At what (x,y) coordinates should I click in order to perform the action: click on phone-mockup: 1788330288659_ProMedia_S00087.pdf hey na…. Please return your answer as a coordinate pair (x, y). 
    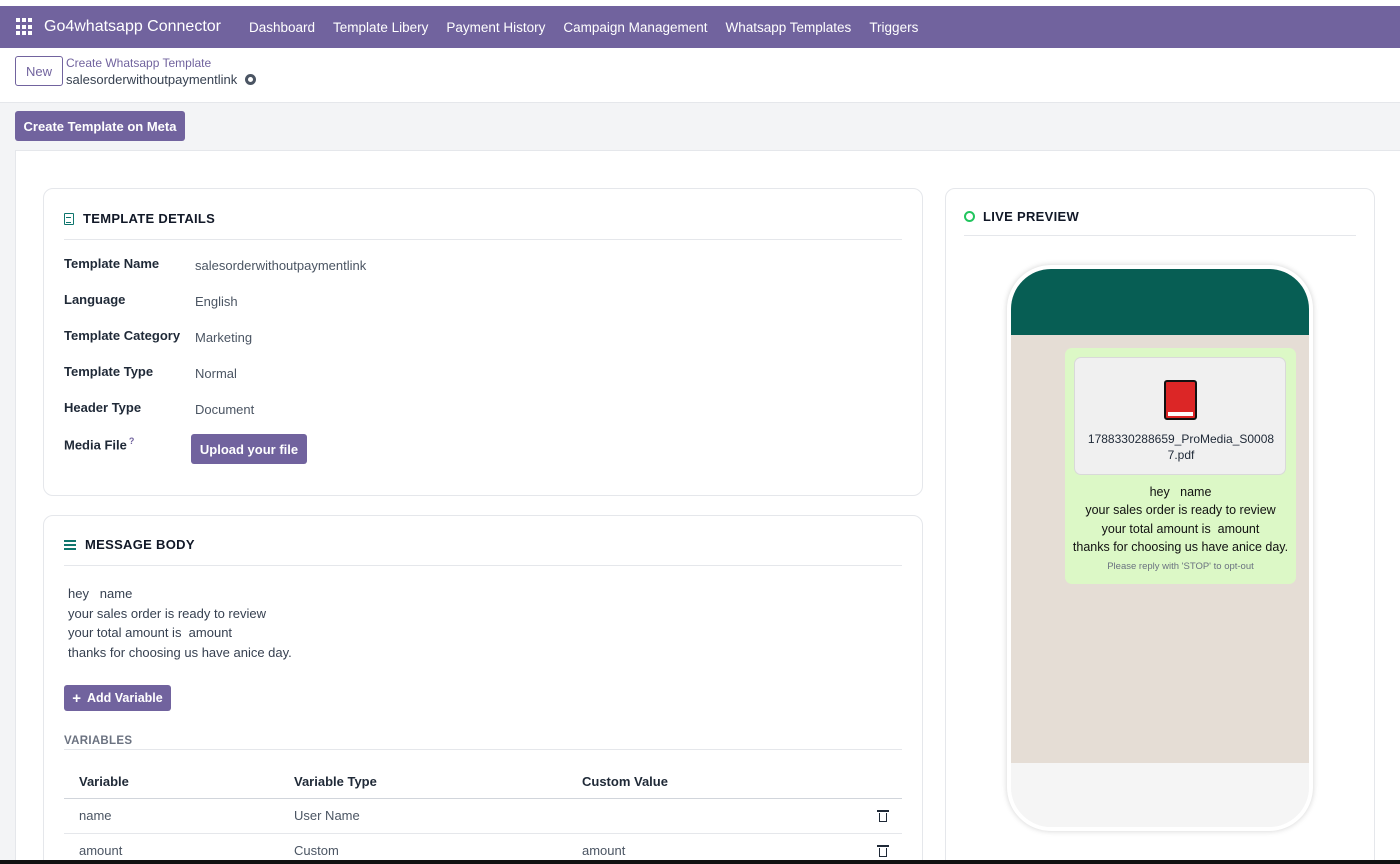
    Looking at the image, I should click on (1160, 548).